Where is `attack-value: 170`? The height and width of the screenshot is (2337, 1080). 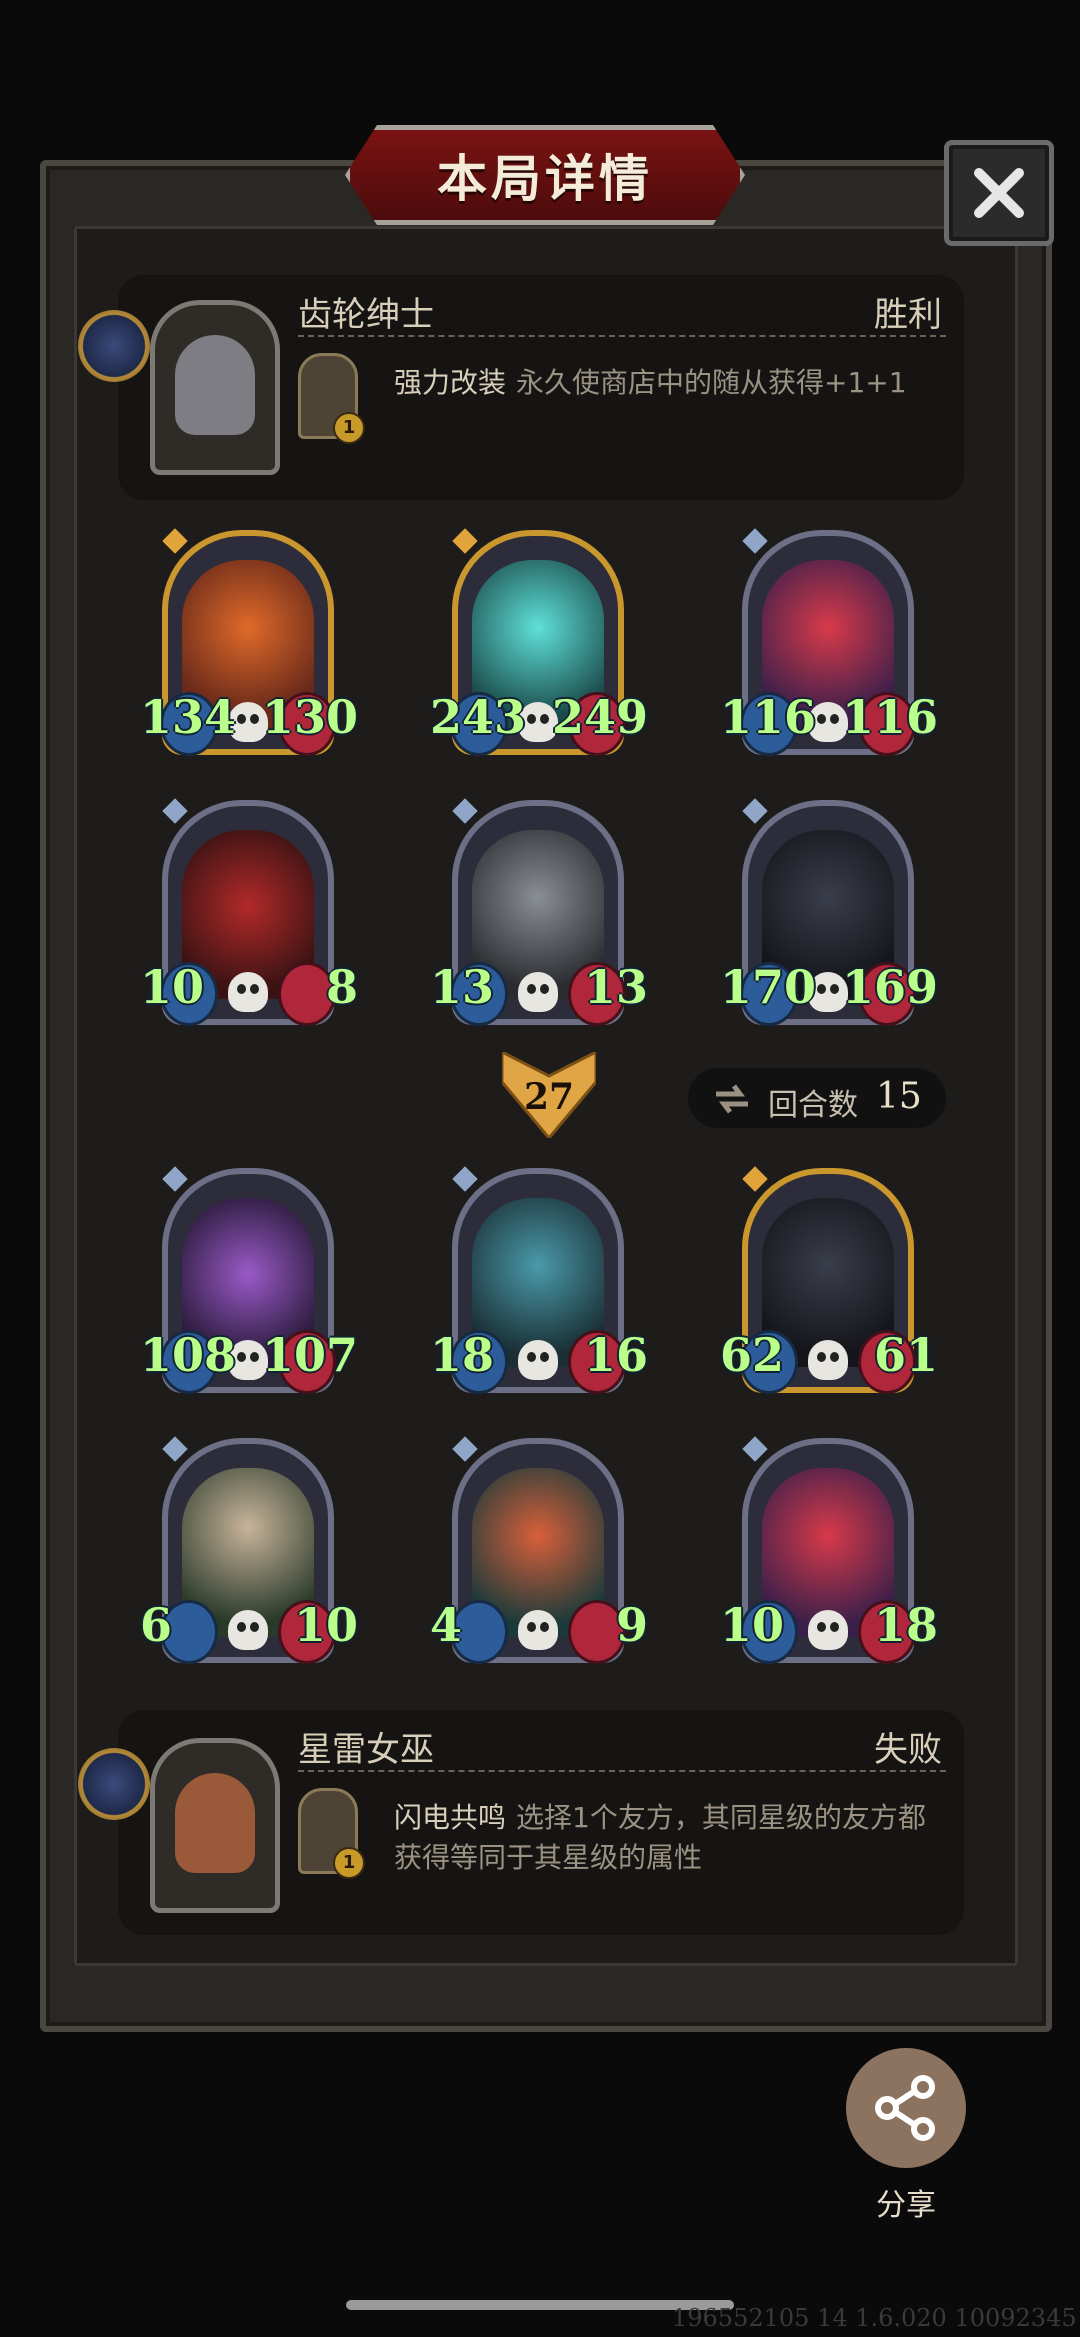 attack-value: 170 is located at coordinates (768, 987).